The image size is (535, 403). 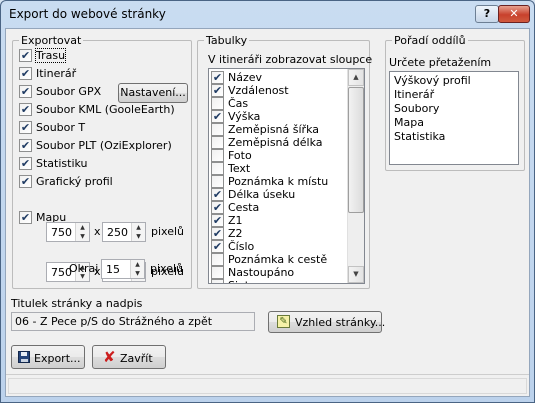 What do you see at coordinates (267, 386) in the screenshot?
I see `status-panel` at bounding box center [267, 386].